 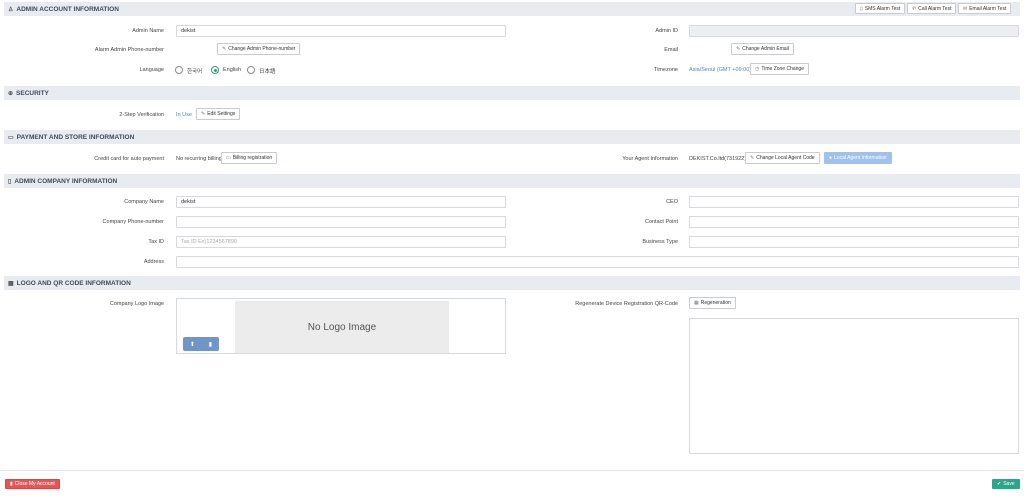 I want to click on edit-settings-button: ✎ Edit Settings, so click(x=218, y=114).